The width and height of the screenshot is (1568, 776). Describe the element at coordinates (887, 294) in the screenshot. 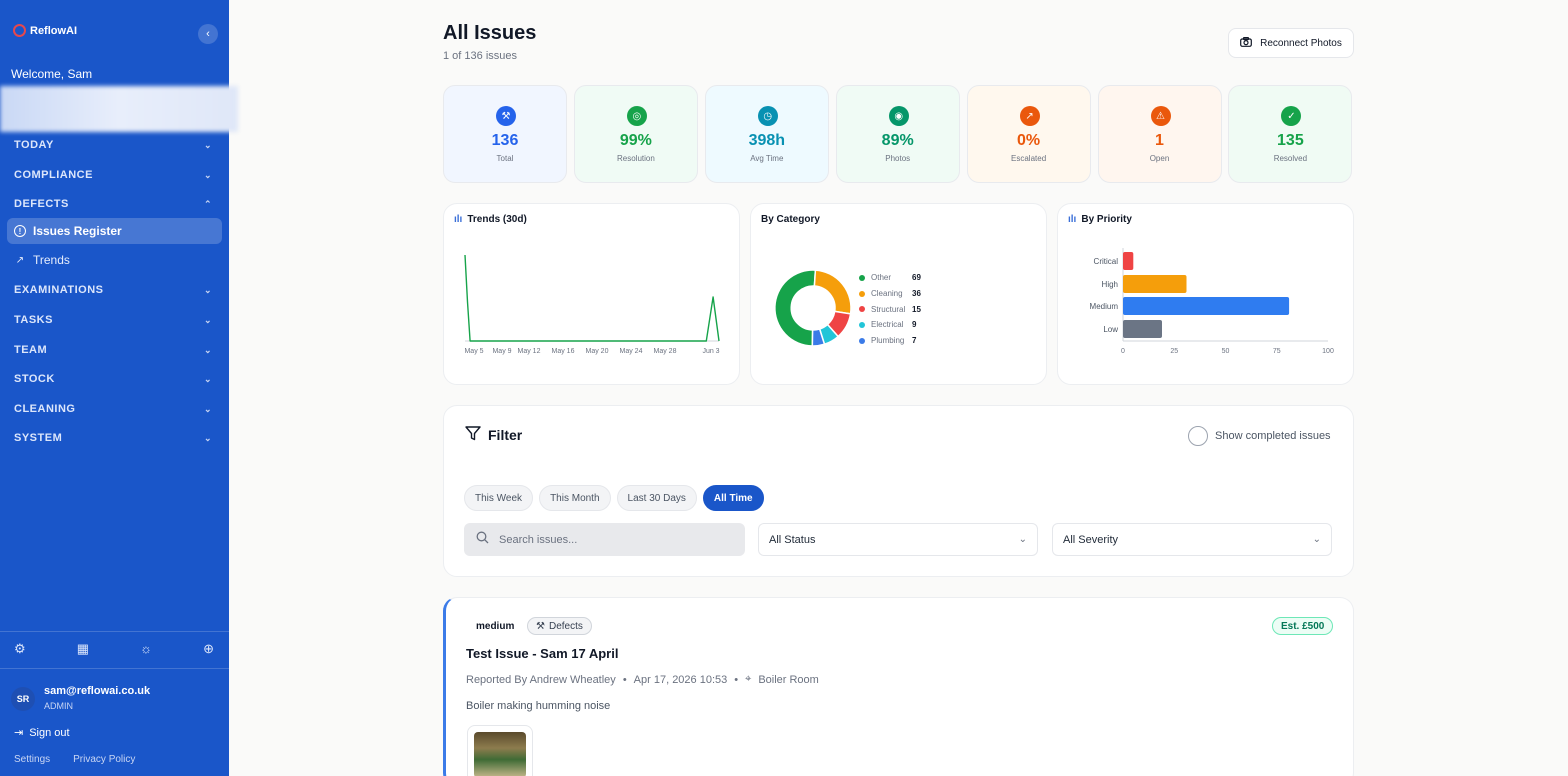

I see `legend-label: Cleaning` at that location.